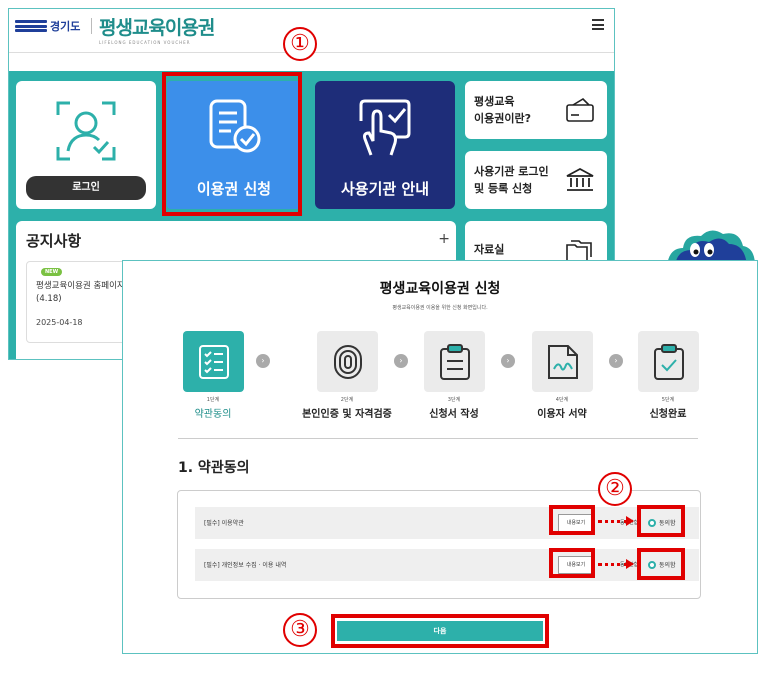 Image resolution: width=773 pixels, height=675 pixels. Describe the element at coordinates (86, 131) in the screenshot. I see `face-recognition-icon` at that location.